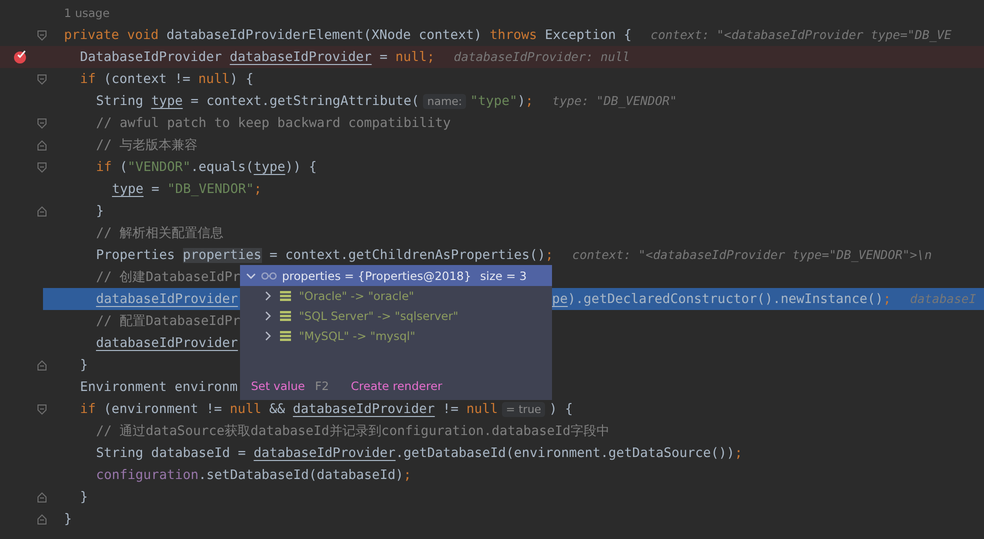 This screenshot has height=539, width=984. Describe the element at coordinates (167, 79) in the screenshot. I see `code-text: if (context != null) {` at that location.